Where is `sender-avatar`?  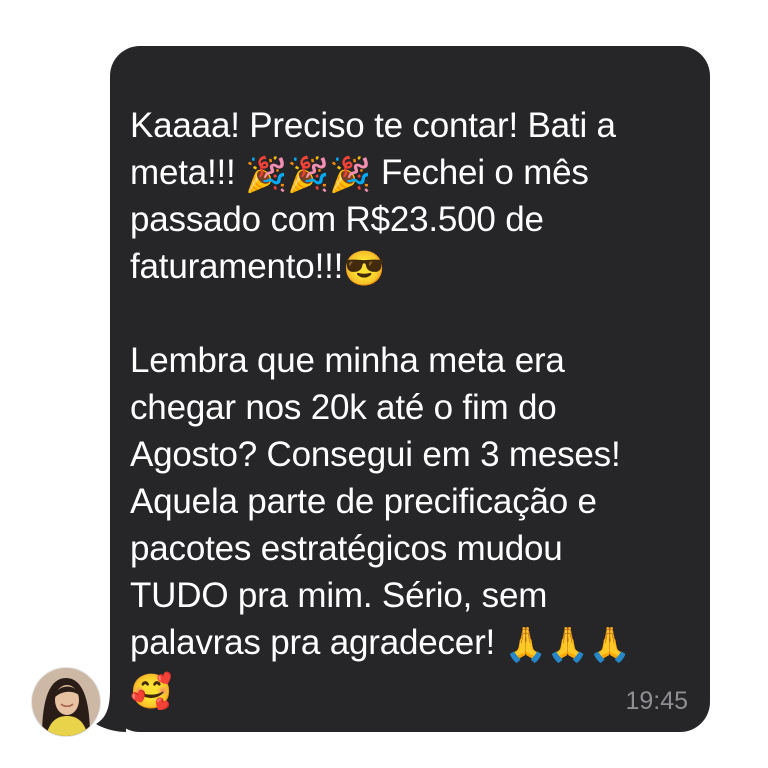
sender-avatar is located at coordinates (66, 702).